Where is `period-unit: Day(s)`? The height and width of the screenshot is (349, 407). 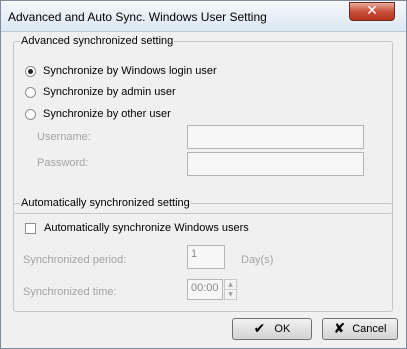
period-unit: Day(s) is located at coordinates (257, 260).